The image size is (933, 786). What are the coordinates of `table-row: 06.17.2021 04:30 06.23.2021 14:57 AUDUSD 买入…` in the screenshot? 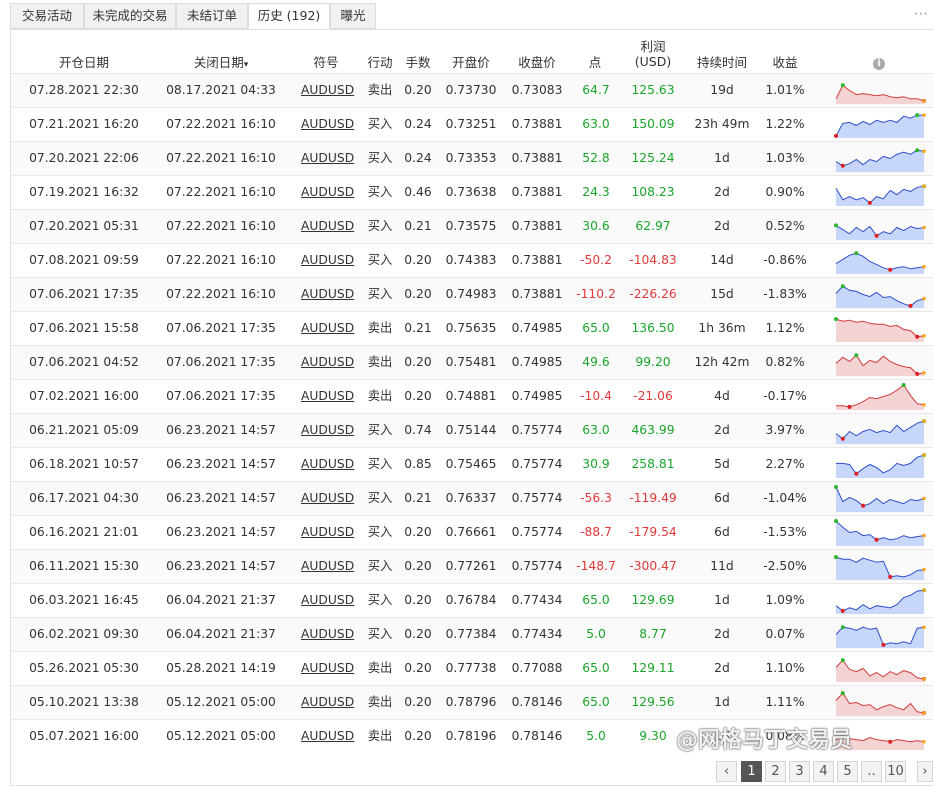 It's located at (472, 498).